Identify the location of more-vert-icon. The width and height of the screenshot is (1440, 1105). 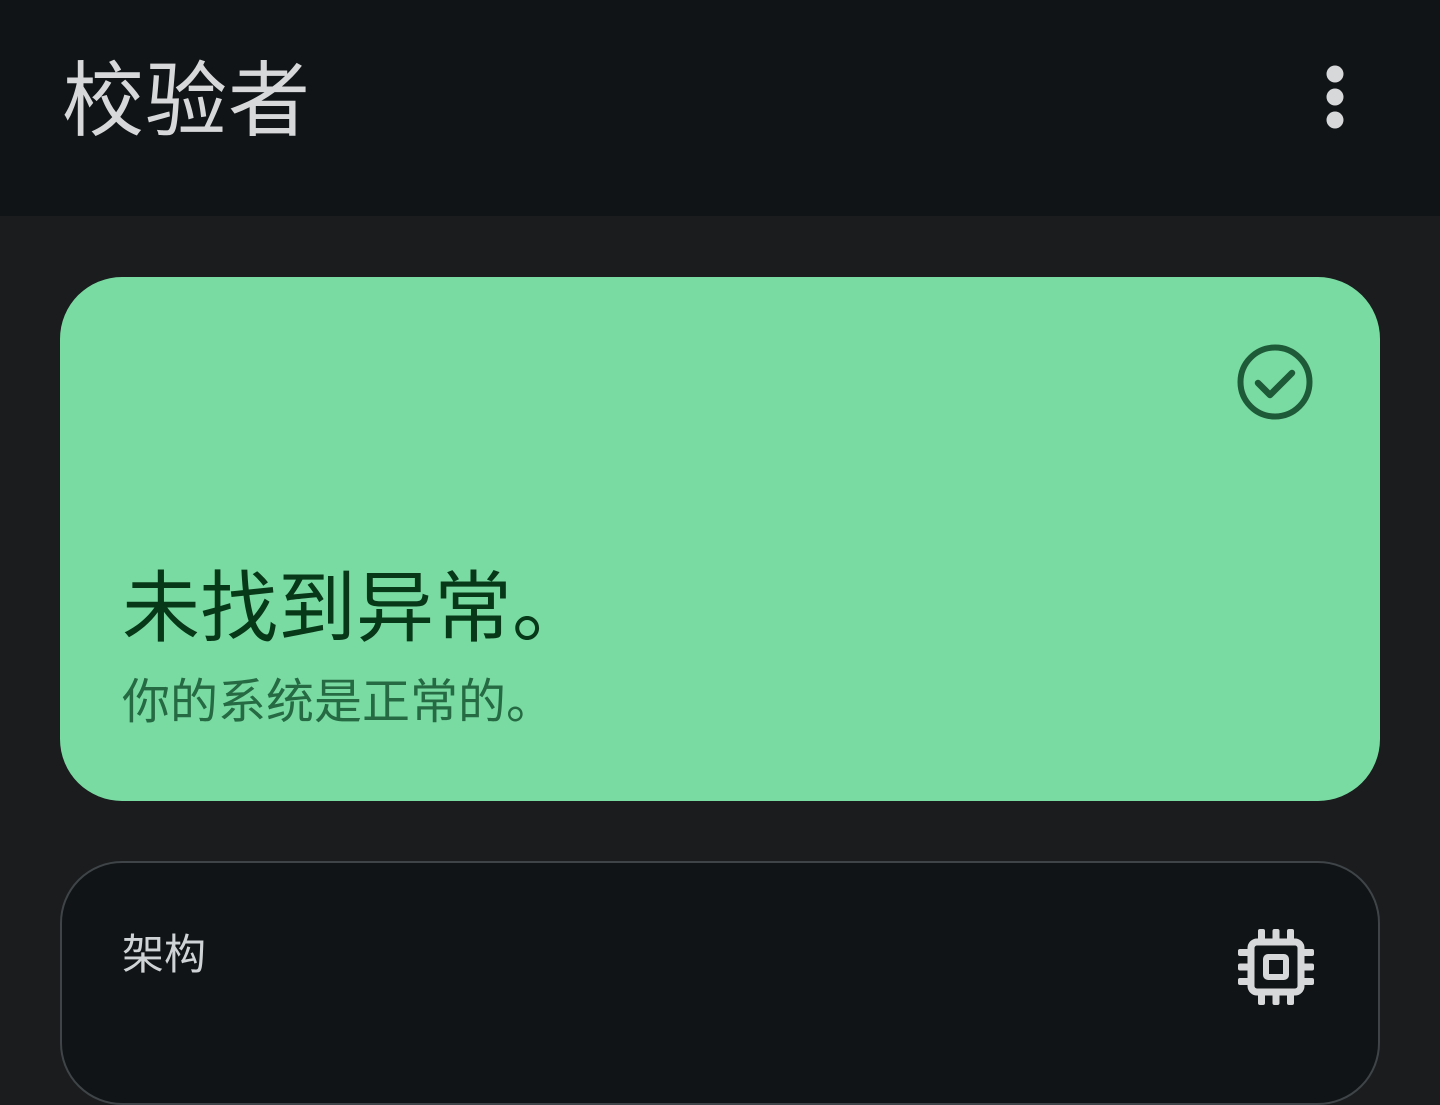
(1335, 97).